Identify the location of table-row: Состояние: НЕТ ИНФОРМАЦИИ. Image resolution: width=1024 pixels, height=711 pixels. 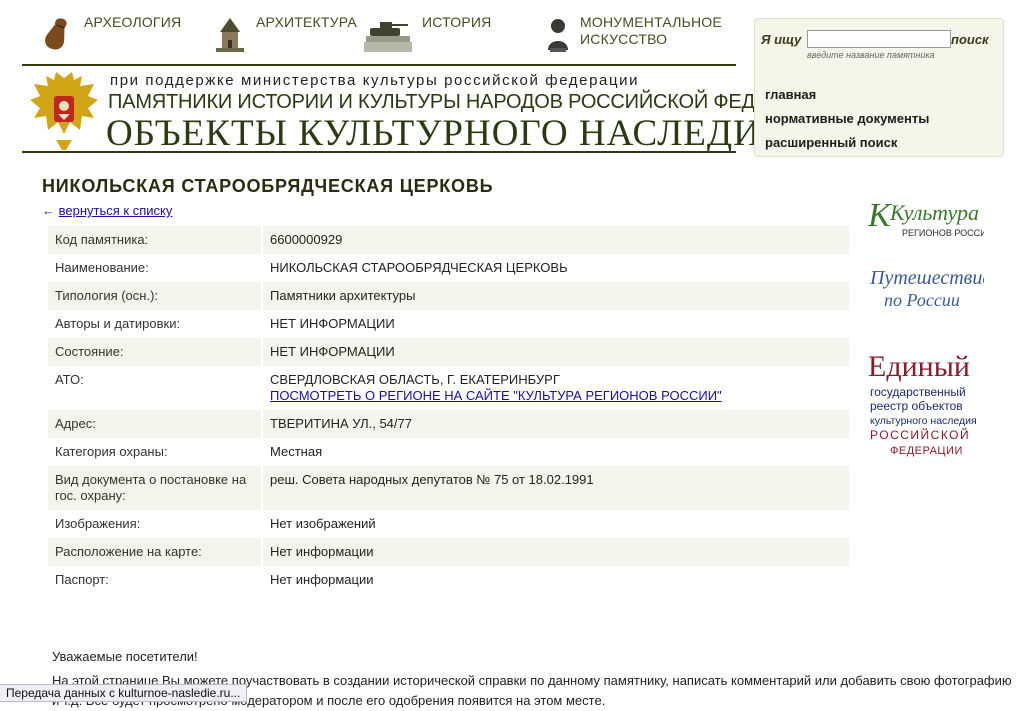
(448, 352).